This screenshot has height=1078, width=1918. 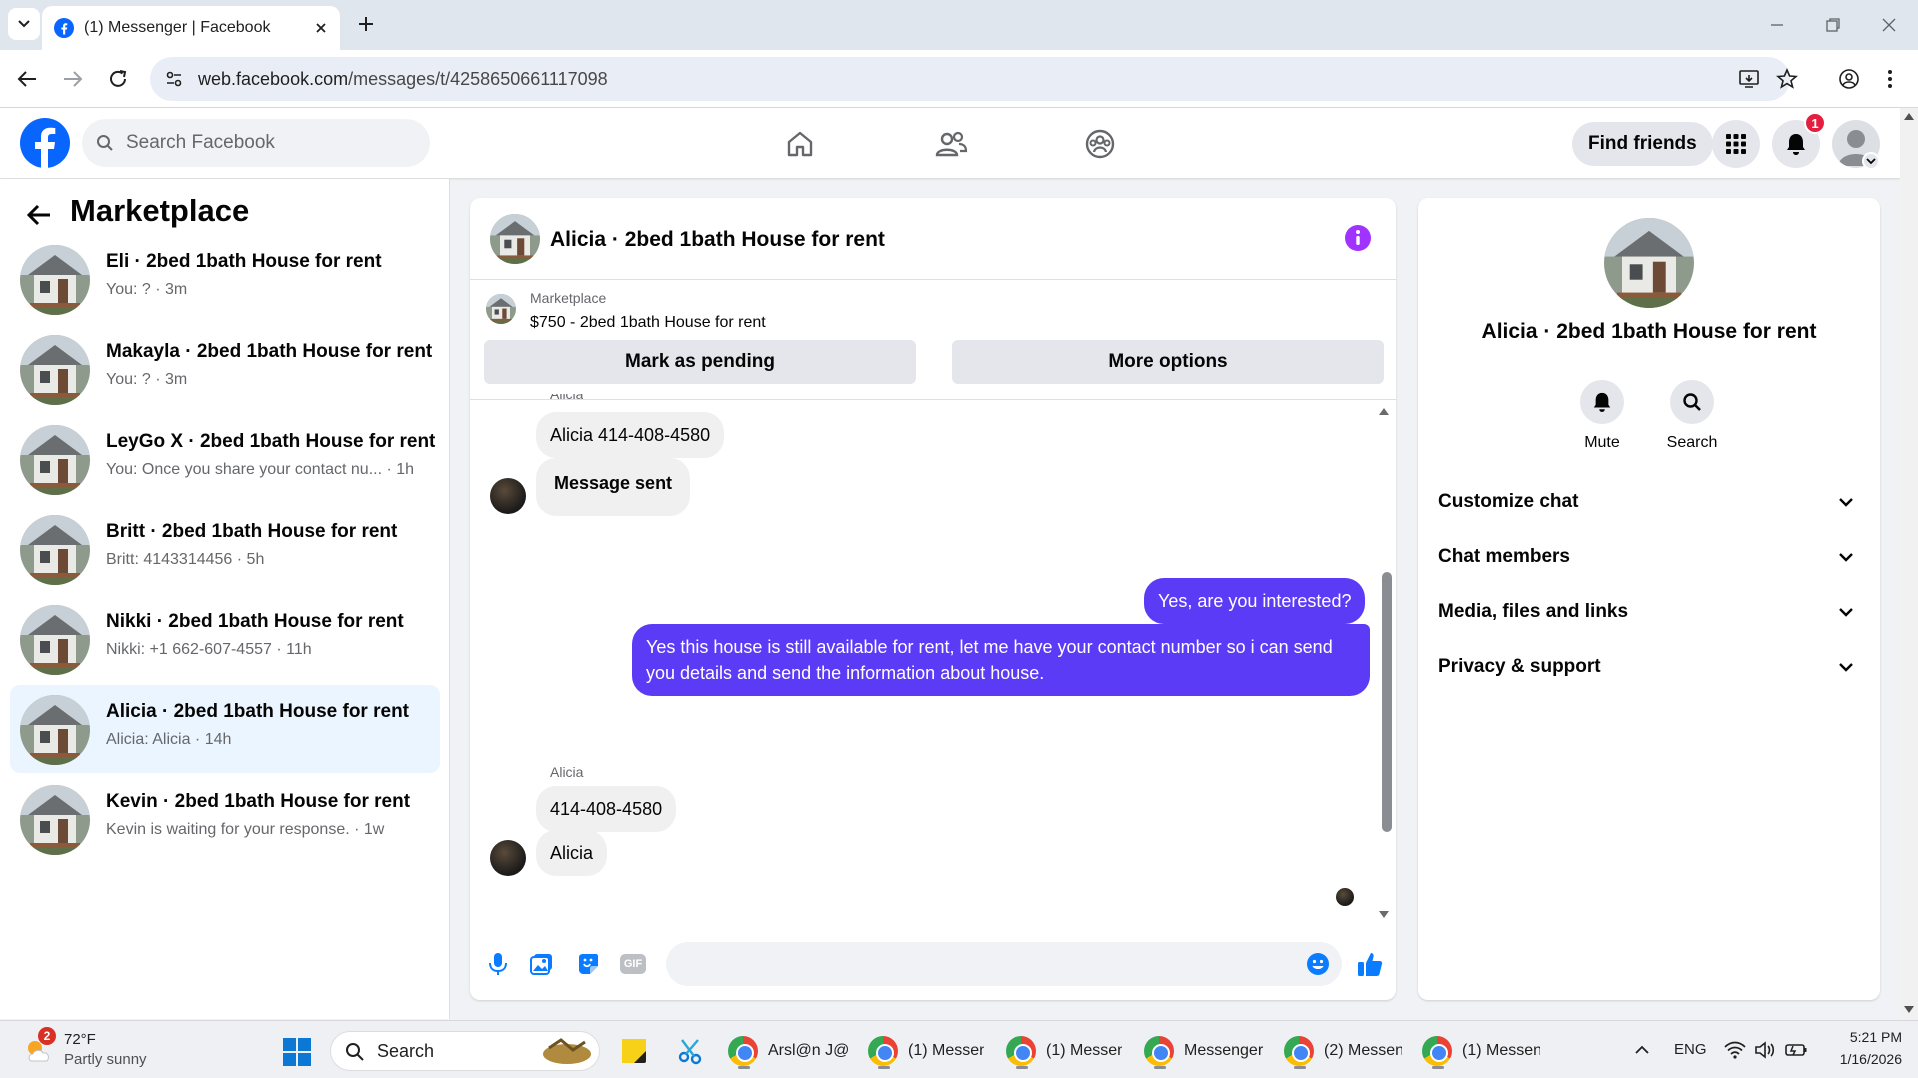 What do you see at coordinates (1692, 416) in the screenshot?
I see `search-conversation-button: Search` at bounding box center [1692, 416].